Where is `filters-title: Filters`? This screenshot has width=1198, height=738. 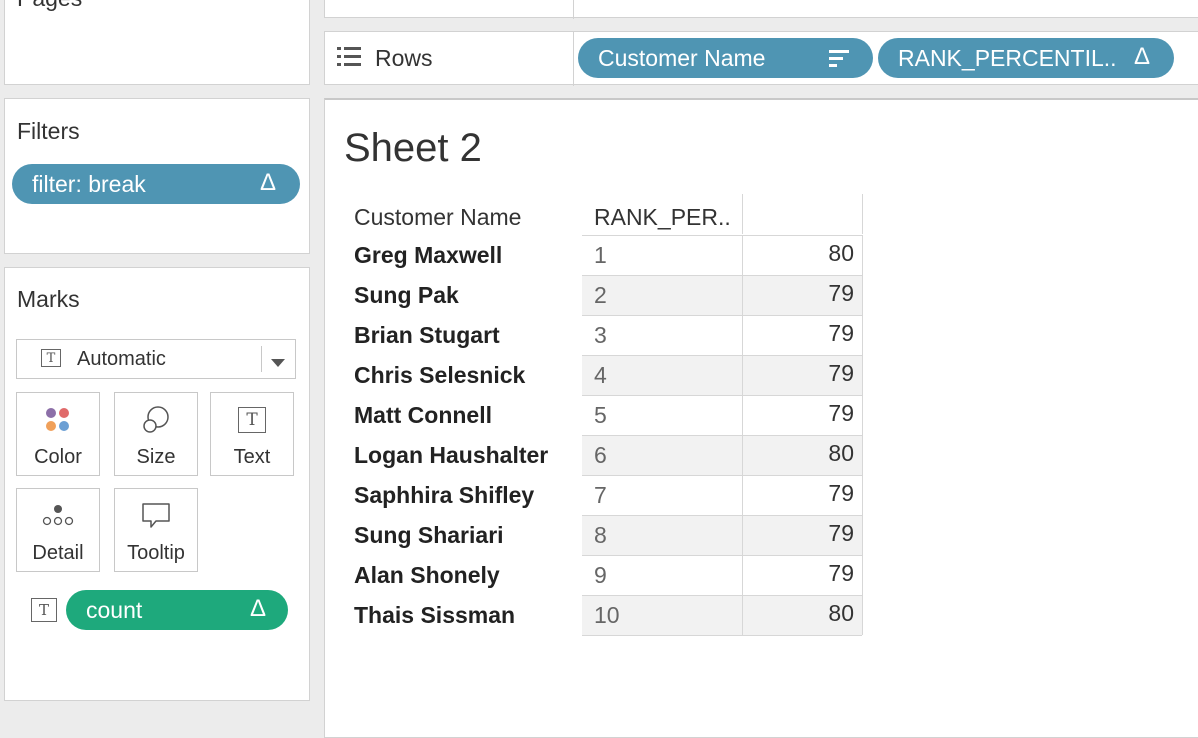 filters-title: Filters is located at coordinates (48, 131).